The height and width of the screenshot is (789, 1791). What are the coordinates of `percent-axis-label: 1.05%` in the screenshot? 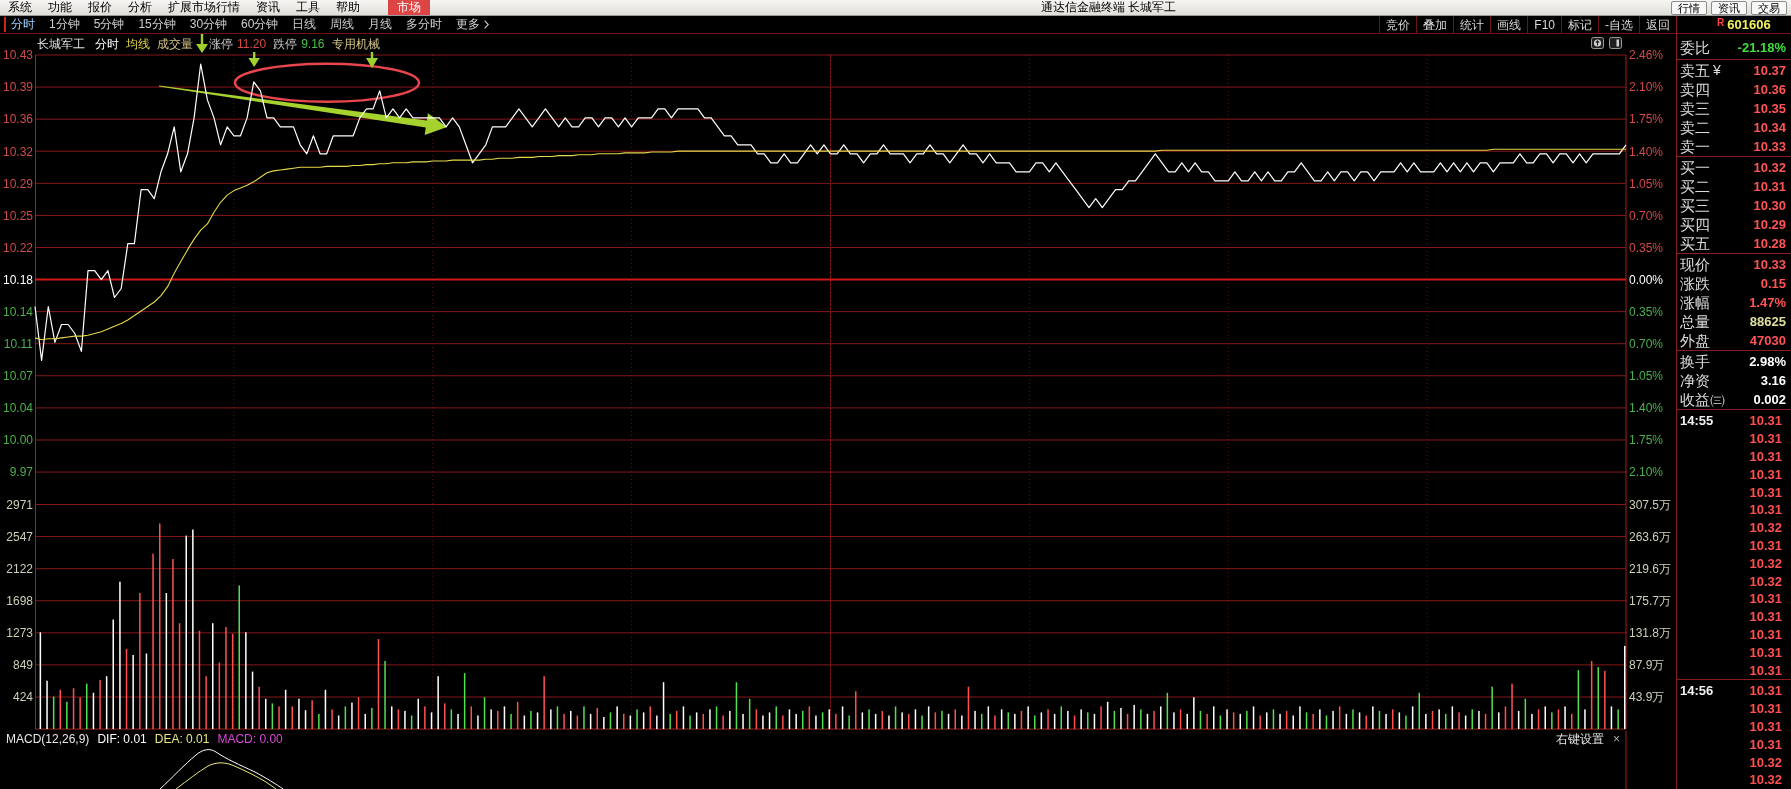 It's located at (1646, 376).